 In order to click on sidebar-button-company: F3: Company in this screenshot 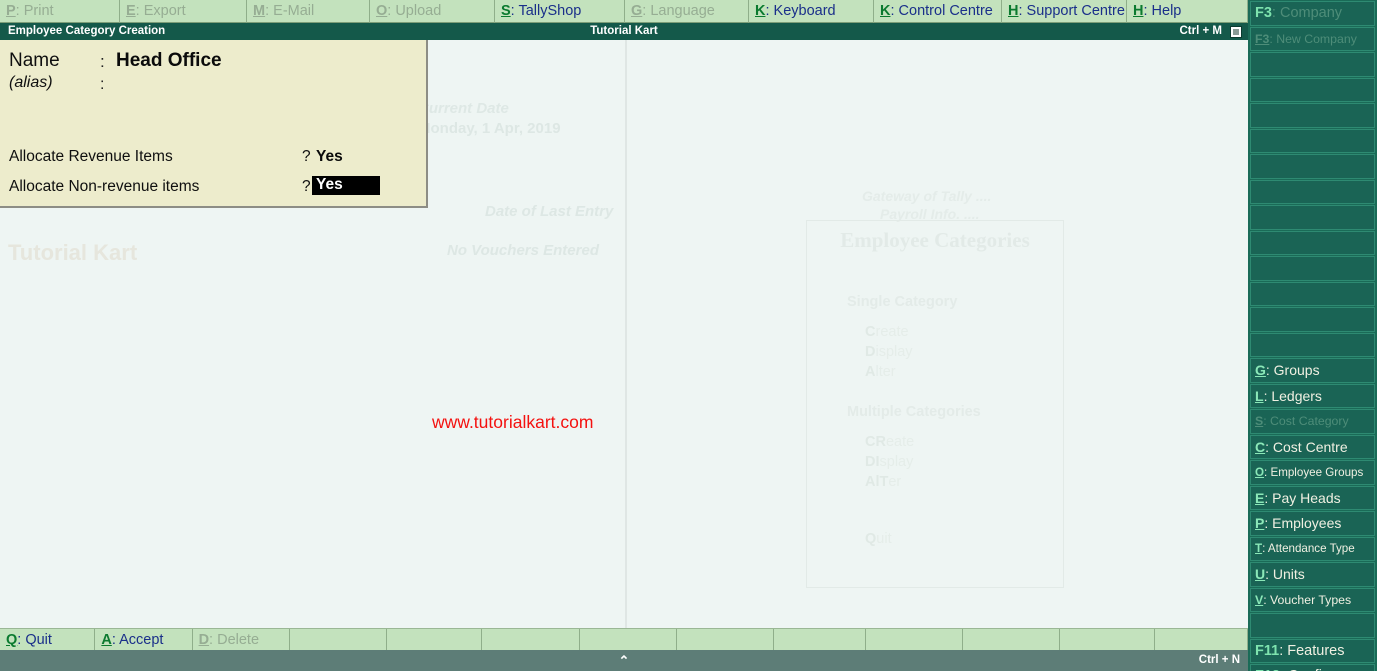, I will do `click(1312, 13)`.